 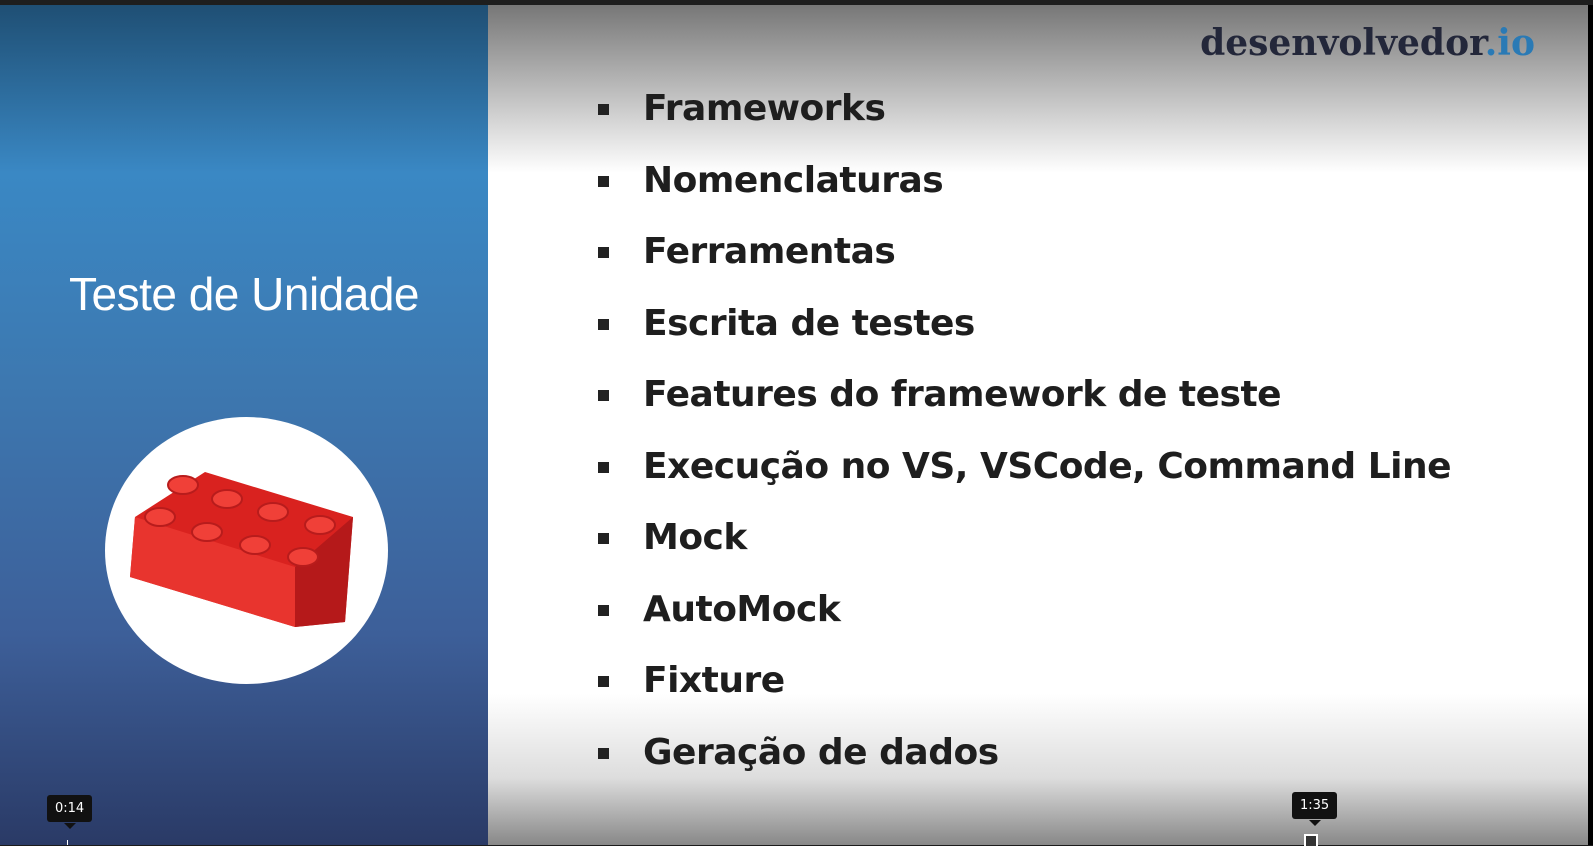 I want to click on brand-logo: desenvolvedor.io, so click(x=1367, y=43).